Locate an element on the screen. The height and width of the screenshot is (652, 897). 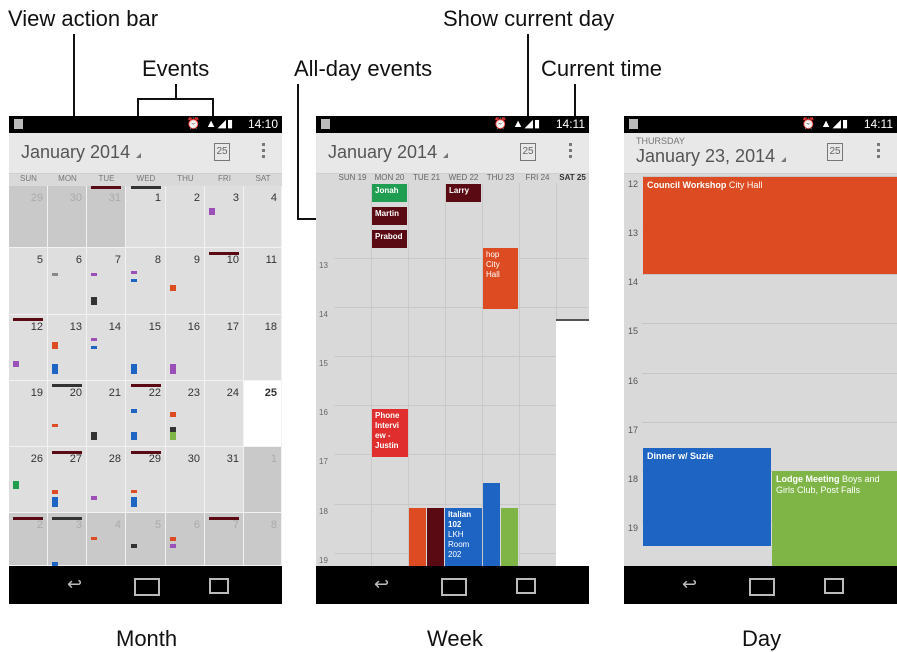
event-jonah: Jonah is located at coordinates (389, 193).